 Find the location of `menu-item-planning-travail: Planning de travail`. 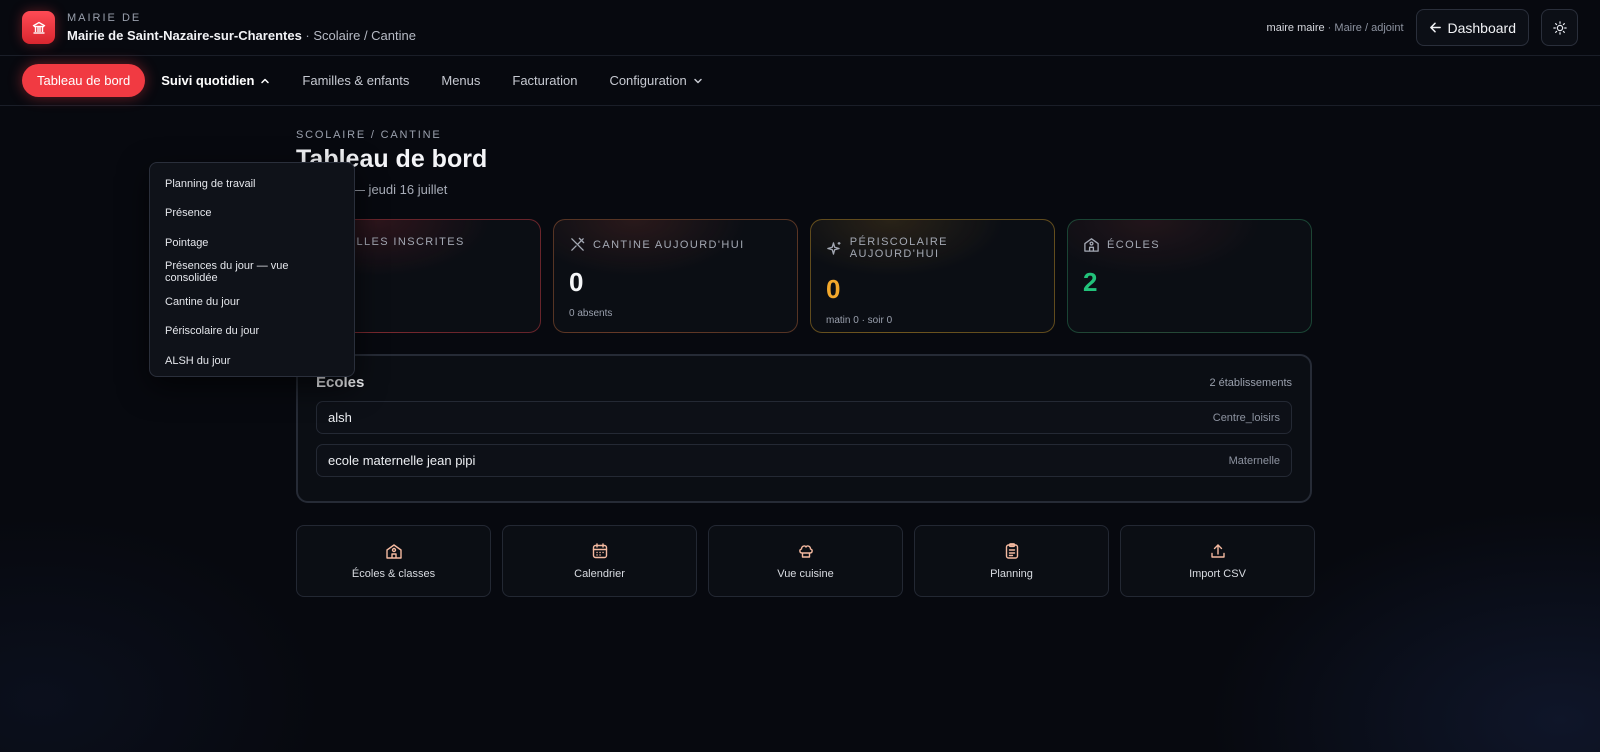

menu-item-planning-travail: Planning de travail is located at coordinates (252, 184).